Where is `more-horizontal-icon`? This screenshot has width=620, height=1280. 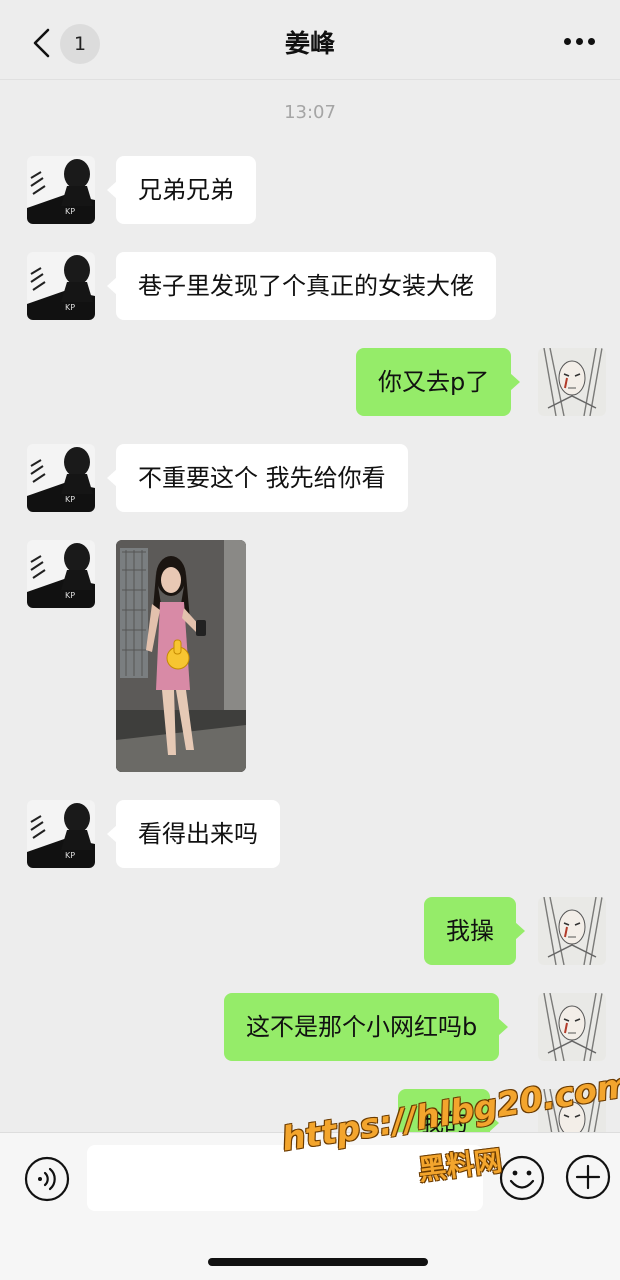
more-horizontal-icon is located at coordinates (580, 44).